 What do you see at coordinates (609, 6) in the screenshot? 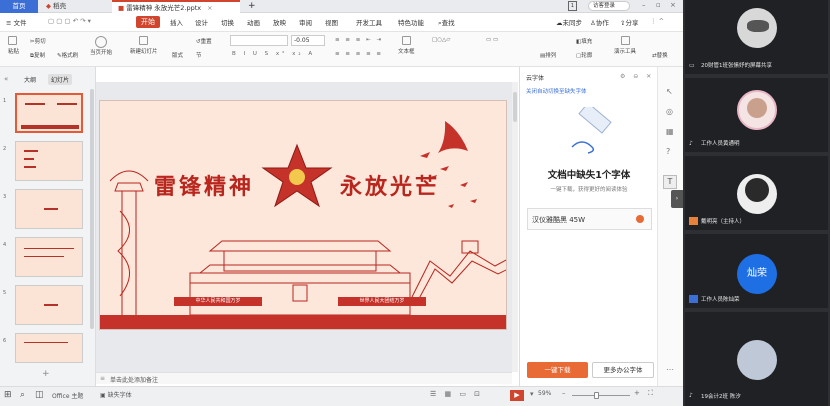
I see `visitor-login-button: 访客登录` at bounding box center [609, 6].